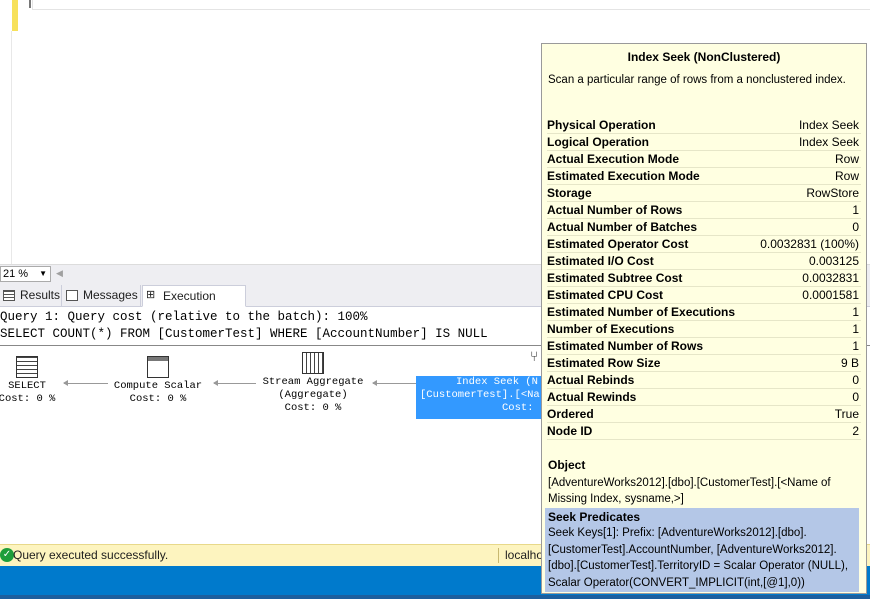 The width and height of the screenshot is (870, 599). What do you see at coordinates (16, 274) in the screenshot?
I see `zoom-value: 21 %` at bounding box center [16, 274].